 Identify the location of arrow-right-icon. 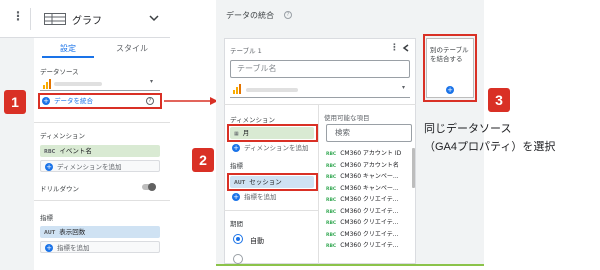
(191, 101).